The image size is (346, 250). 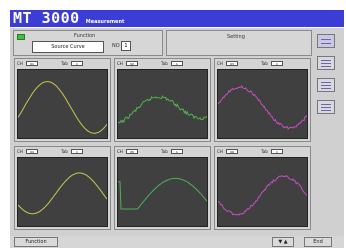 What do you see at coordinates (232, 151) in the screenshot?
I see `ch-field: 06` at bounding box center [232, 151].